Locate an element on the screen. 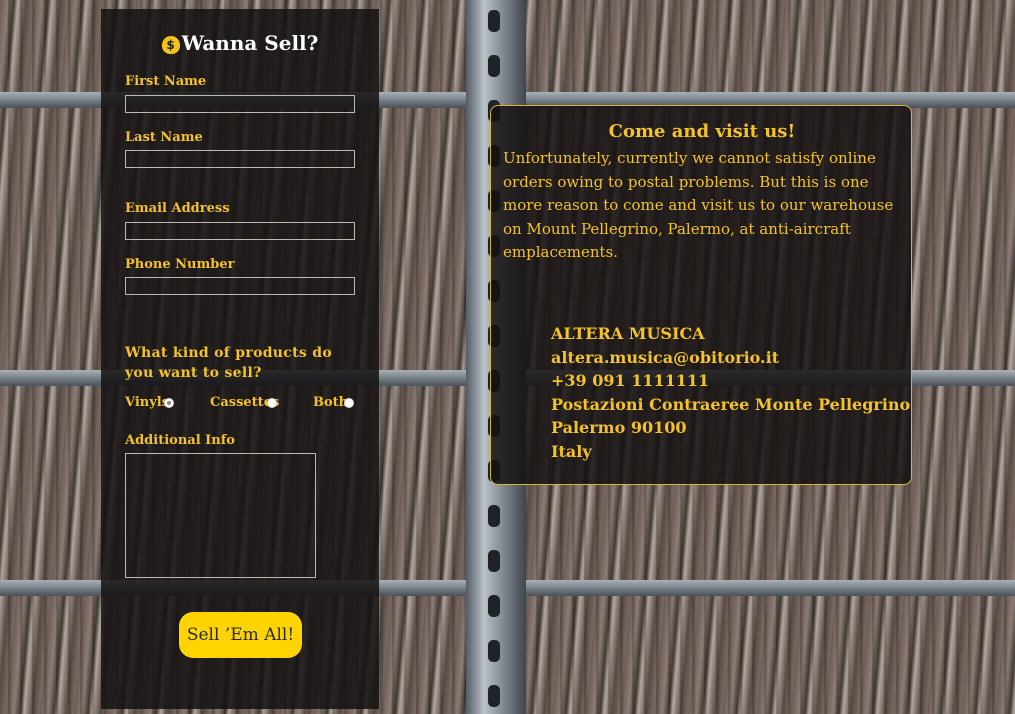 The height and width of the screenshot is (714, 1015). additional-info-label: Additional Info is located at coordinates (180, 440).